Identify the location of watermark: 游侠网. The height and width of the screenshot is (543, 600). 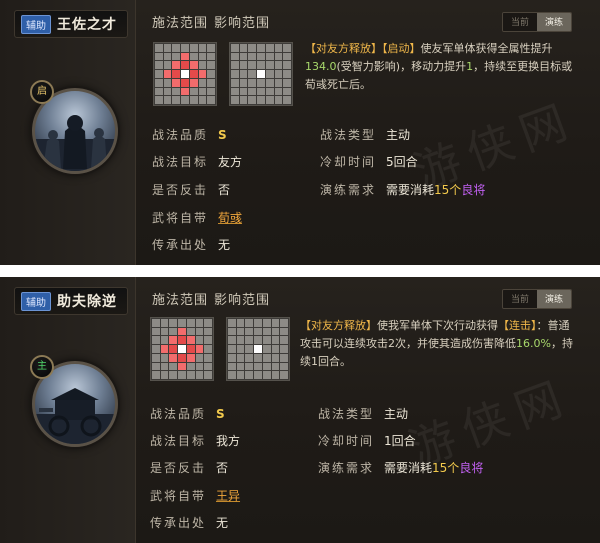
(490, 422).